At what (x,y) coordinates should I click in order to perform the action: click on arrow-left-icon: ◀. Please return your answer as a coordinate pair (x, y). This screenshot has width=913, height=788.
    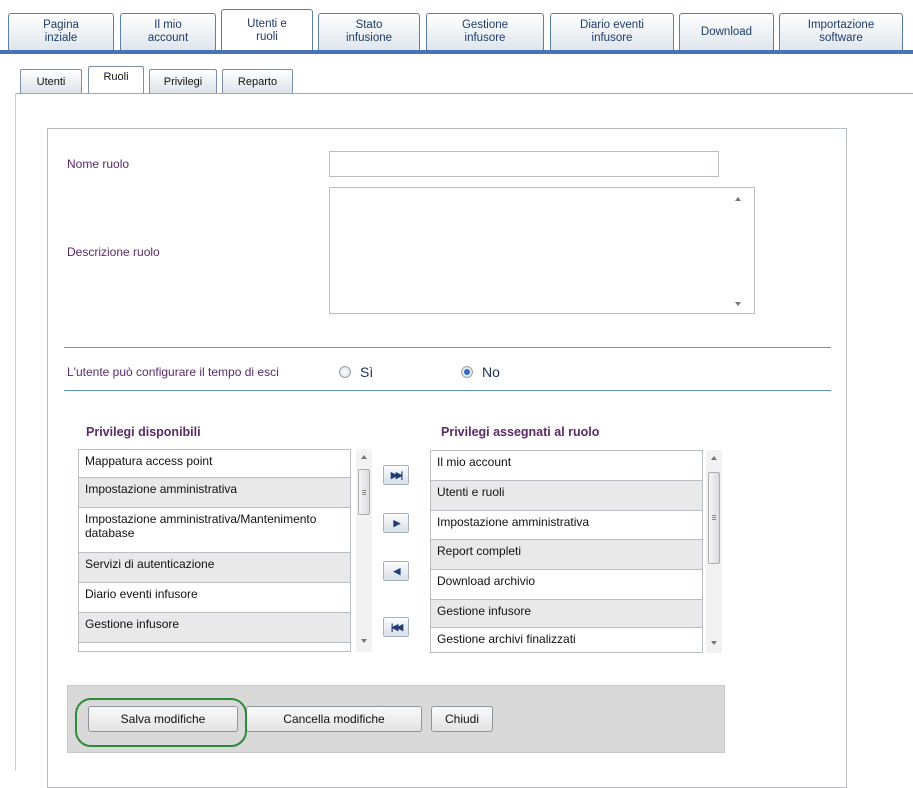
    Looking at the image, I should click on (397, 570).